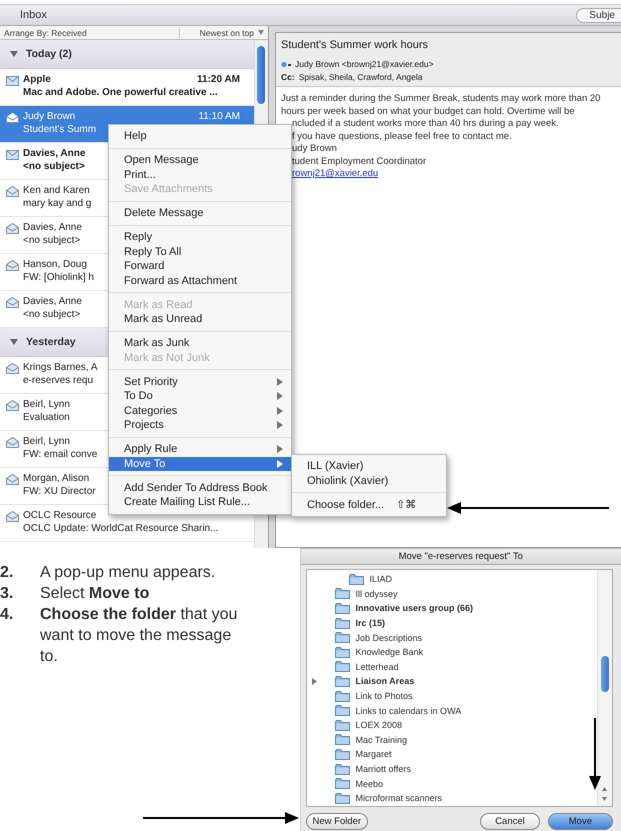  I want to click on message-subject: FW: email conve, so click(60, 454).